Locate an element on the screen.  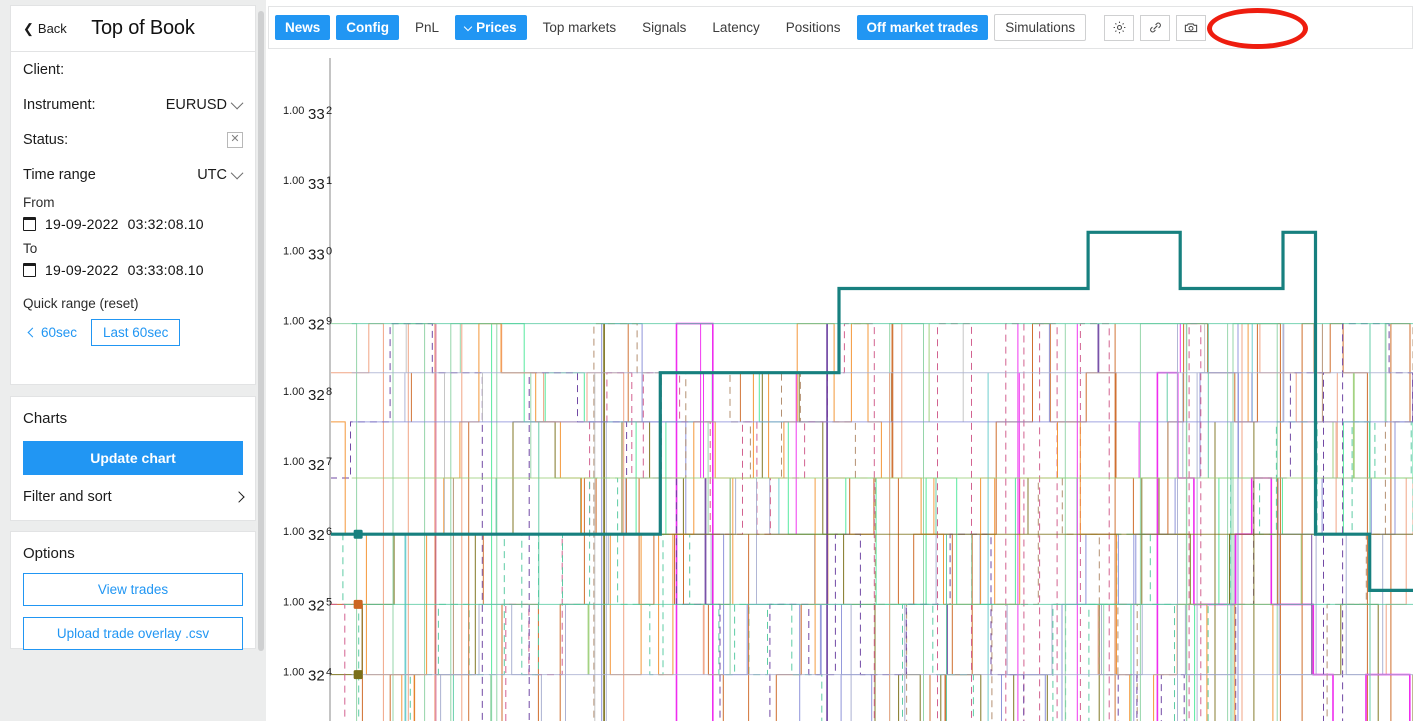
to-datetime-row: 19-09-2022 03:33:08.10 is located at coordinates (133, 270).